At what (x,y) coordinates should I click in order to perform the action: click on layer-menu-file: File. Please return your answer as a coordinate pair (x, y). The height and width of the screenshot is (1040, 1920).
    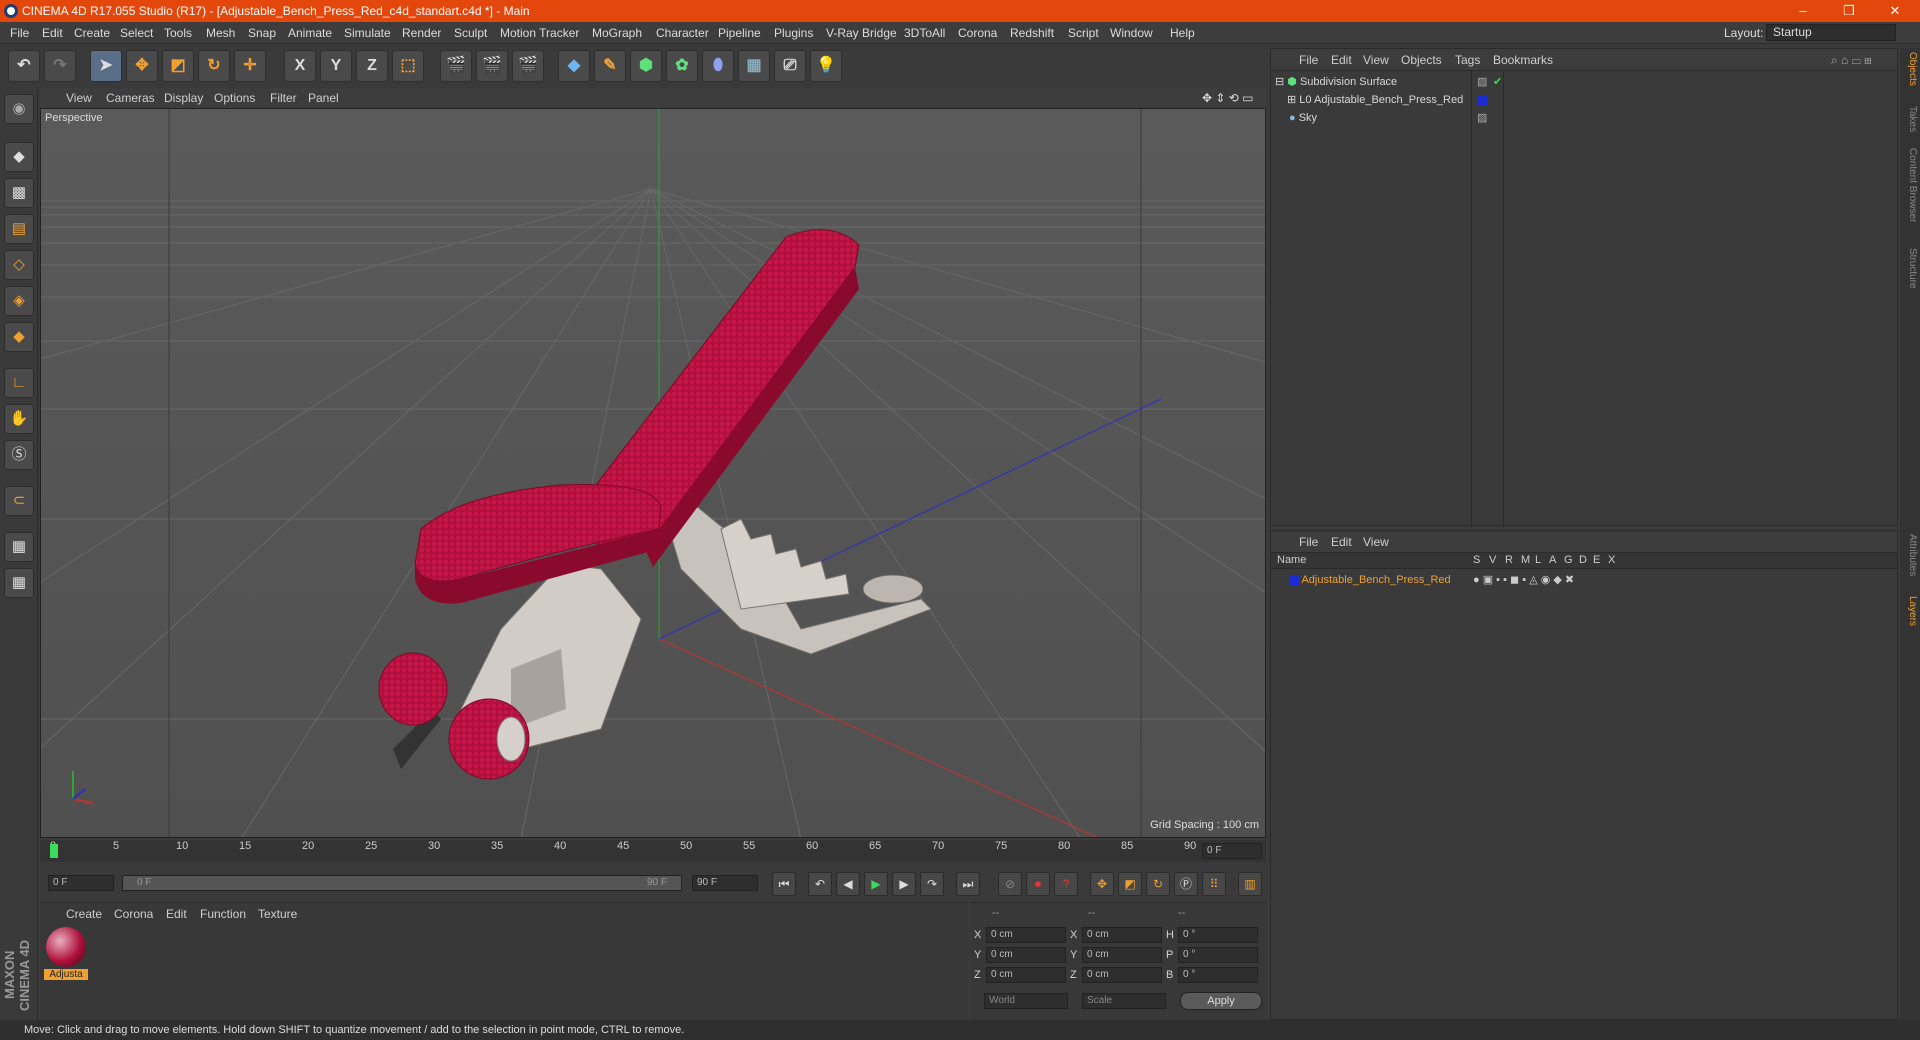
    Looking at the image, I should click on (1308, 542).